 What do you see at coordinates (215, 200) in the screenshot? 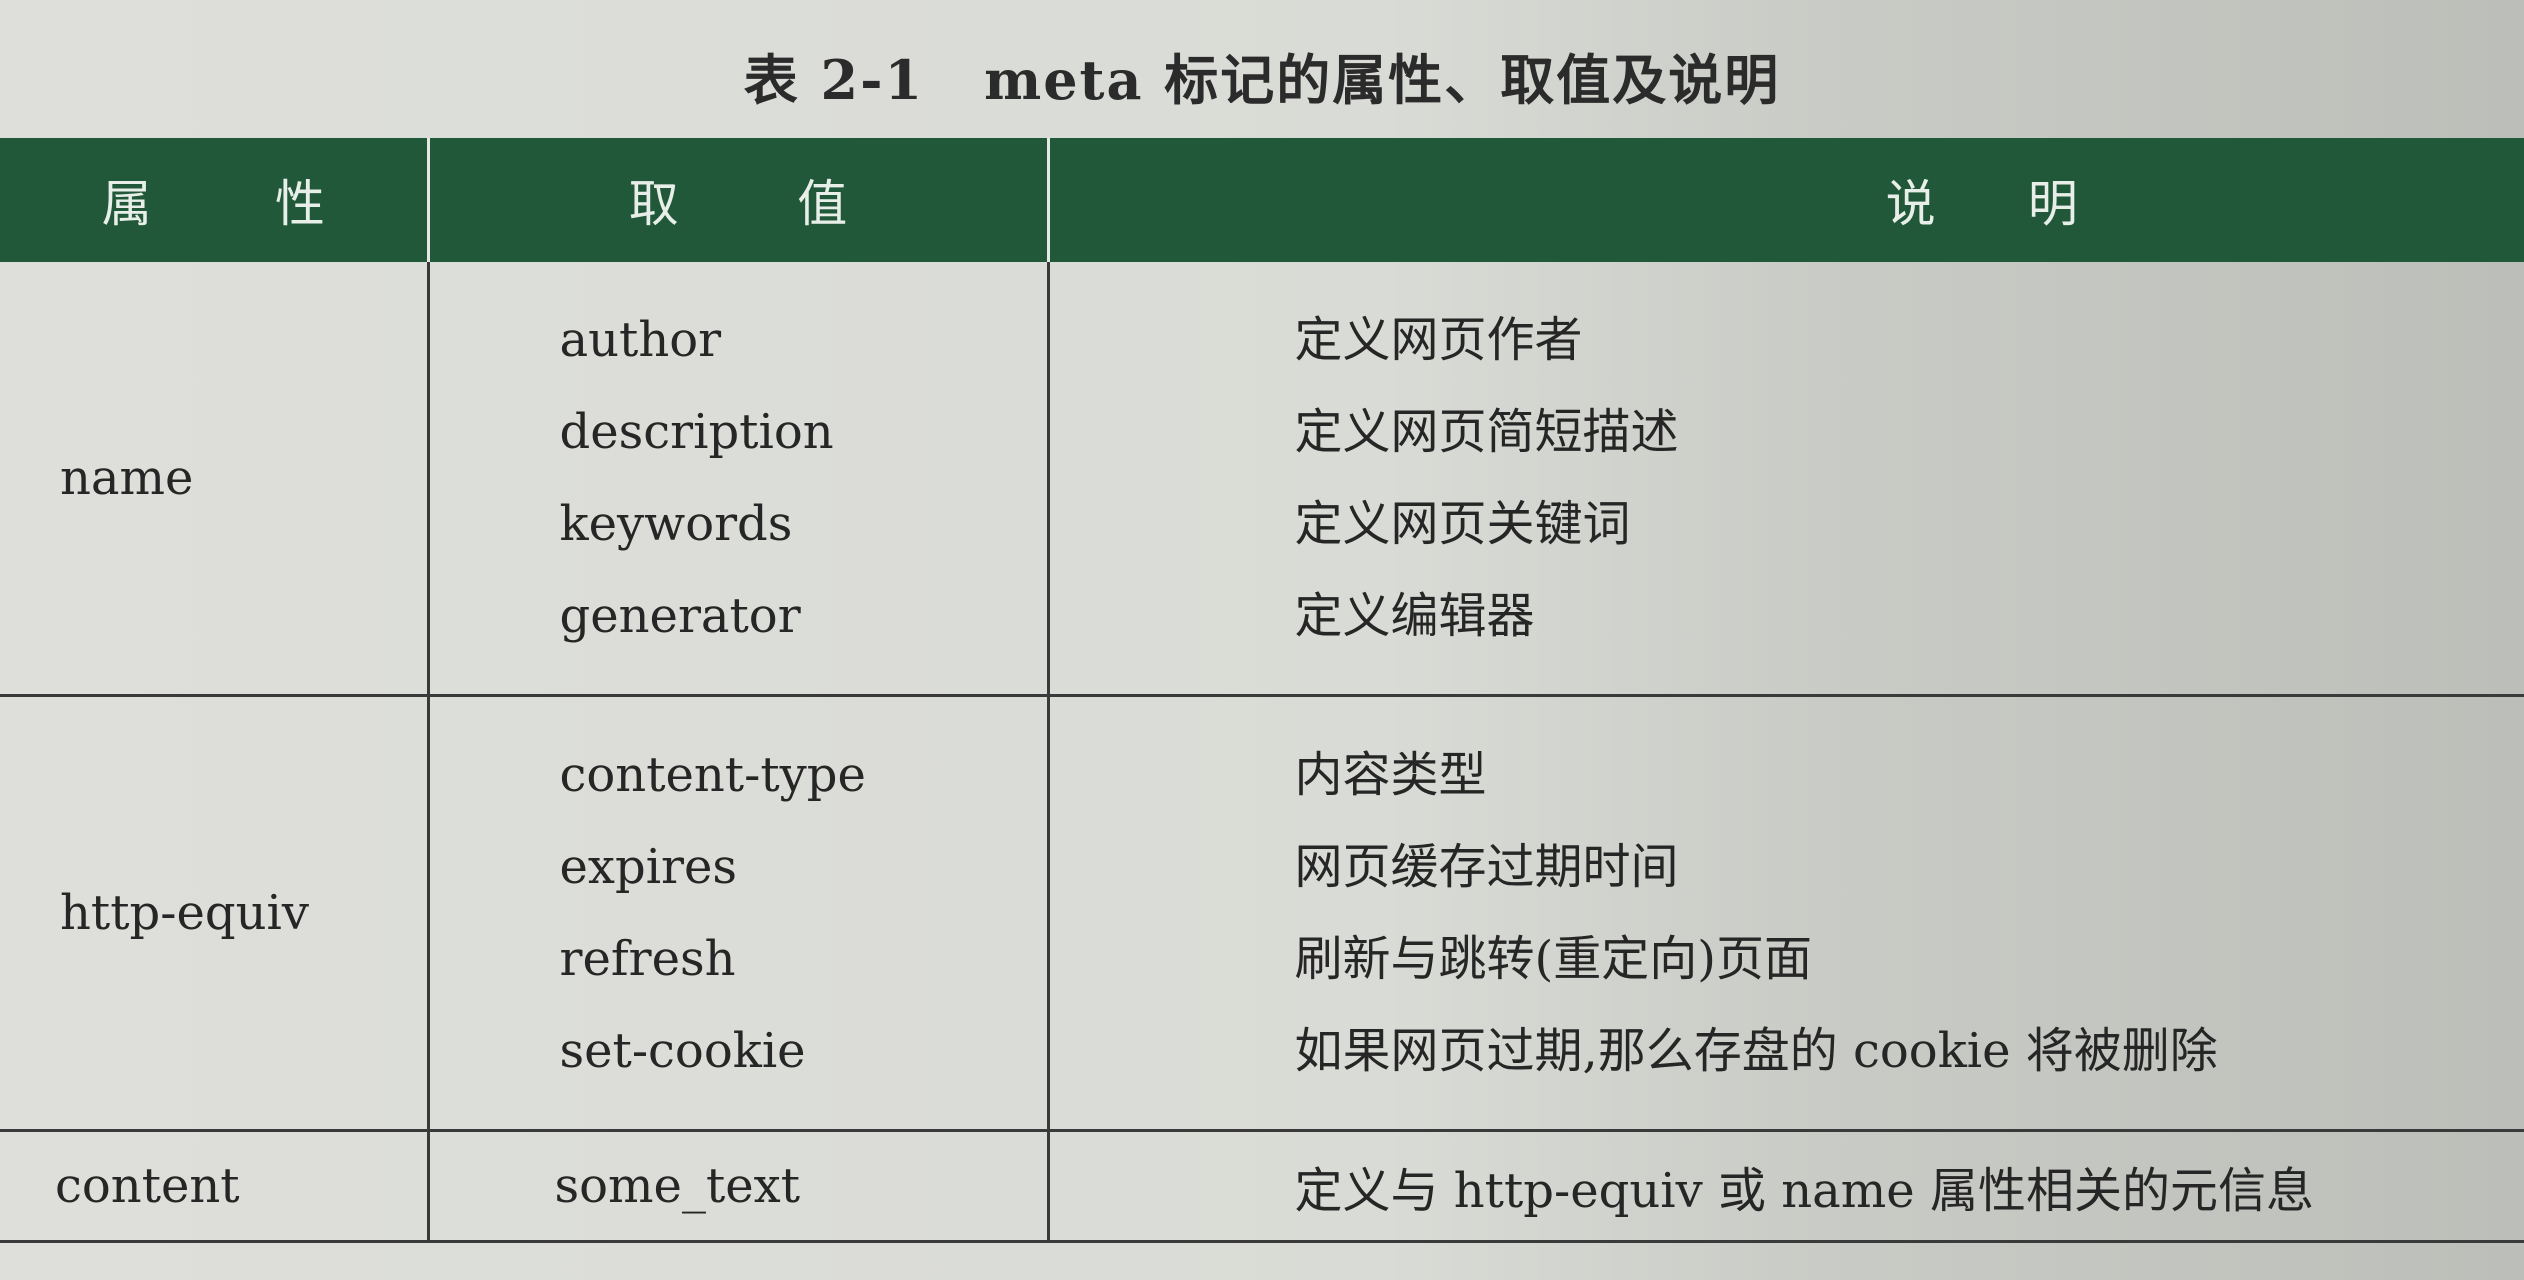
I see `header-attribute: 属 性` at bounding box center [215, 200].